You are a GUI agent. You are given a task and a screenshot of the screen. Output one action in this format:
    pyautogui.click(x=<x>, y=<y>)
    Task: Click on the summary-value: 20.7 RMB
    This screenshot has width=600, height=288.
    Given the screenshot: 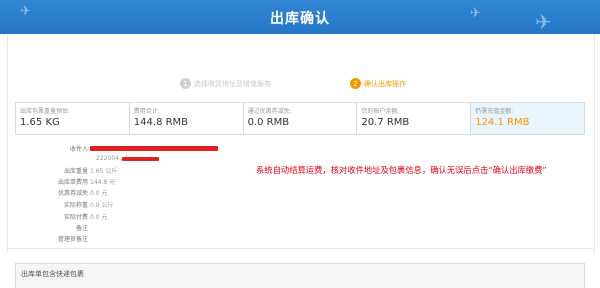 What is the action you would take?
    pyautogui.click(x=385, y=122)
    